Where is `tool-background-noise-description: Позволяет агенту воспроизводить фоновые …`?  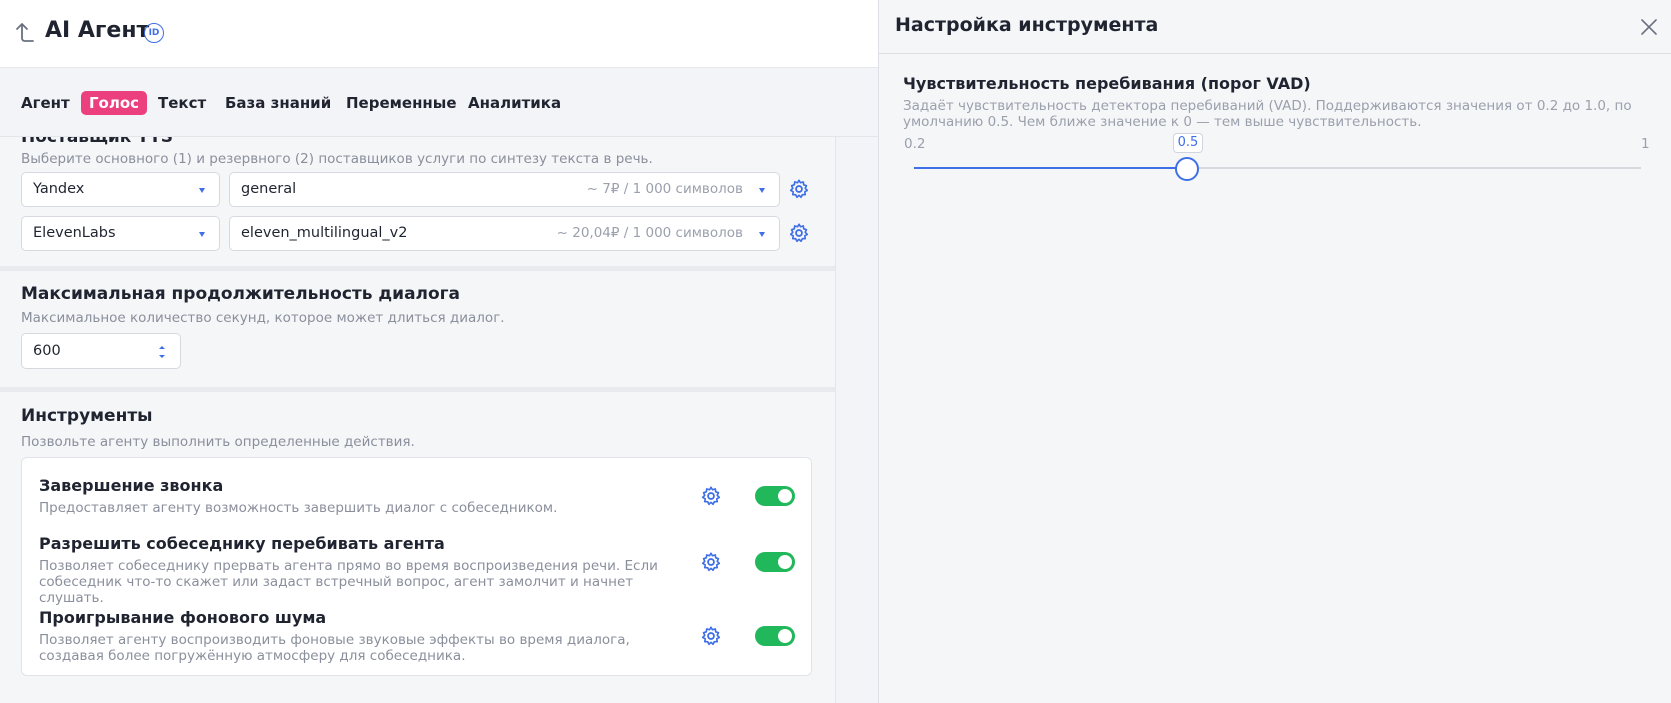 tool-background-noise-description: Позволяет агенту воспроизводить фоновые … is located at coordinates (334, 648).